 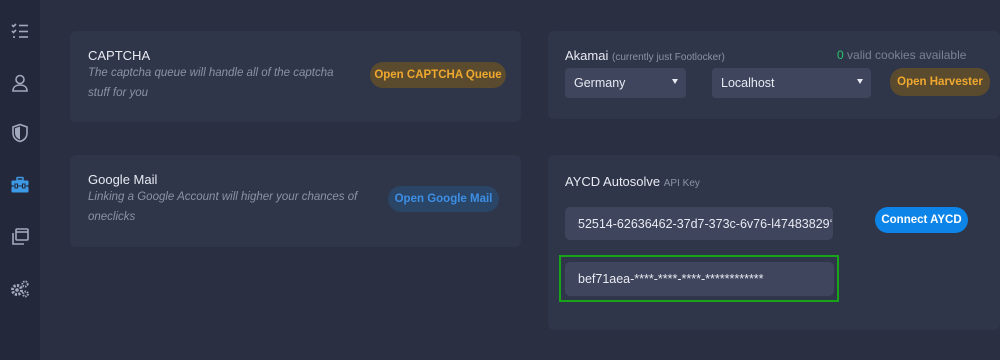 I want to click on cookie-count: 0, so click(x=840, y=55).